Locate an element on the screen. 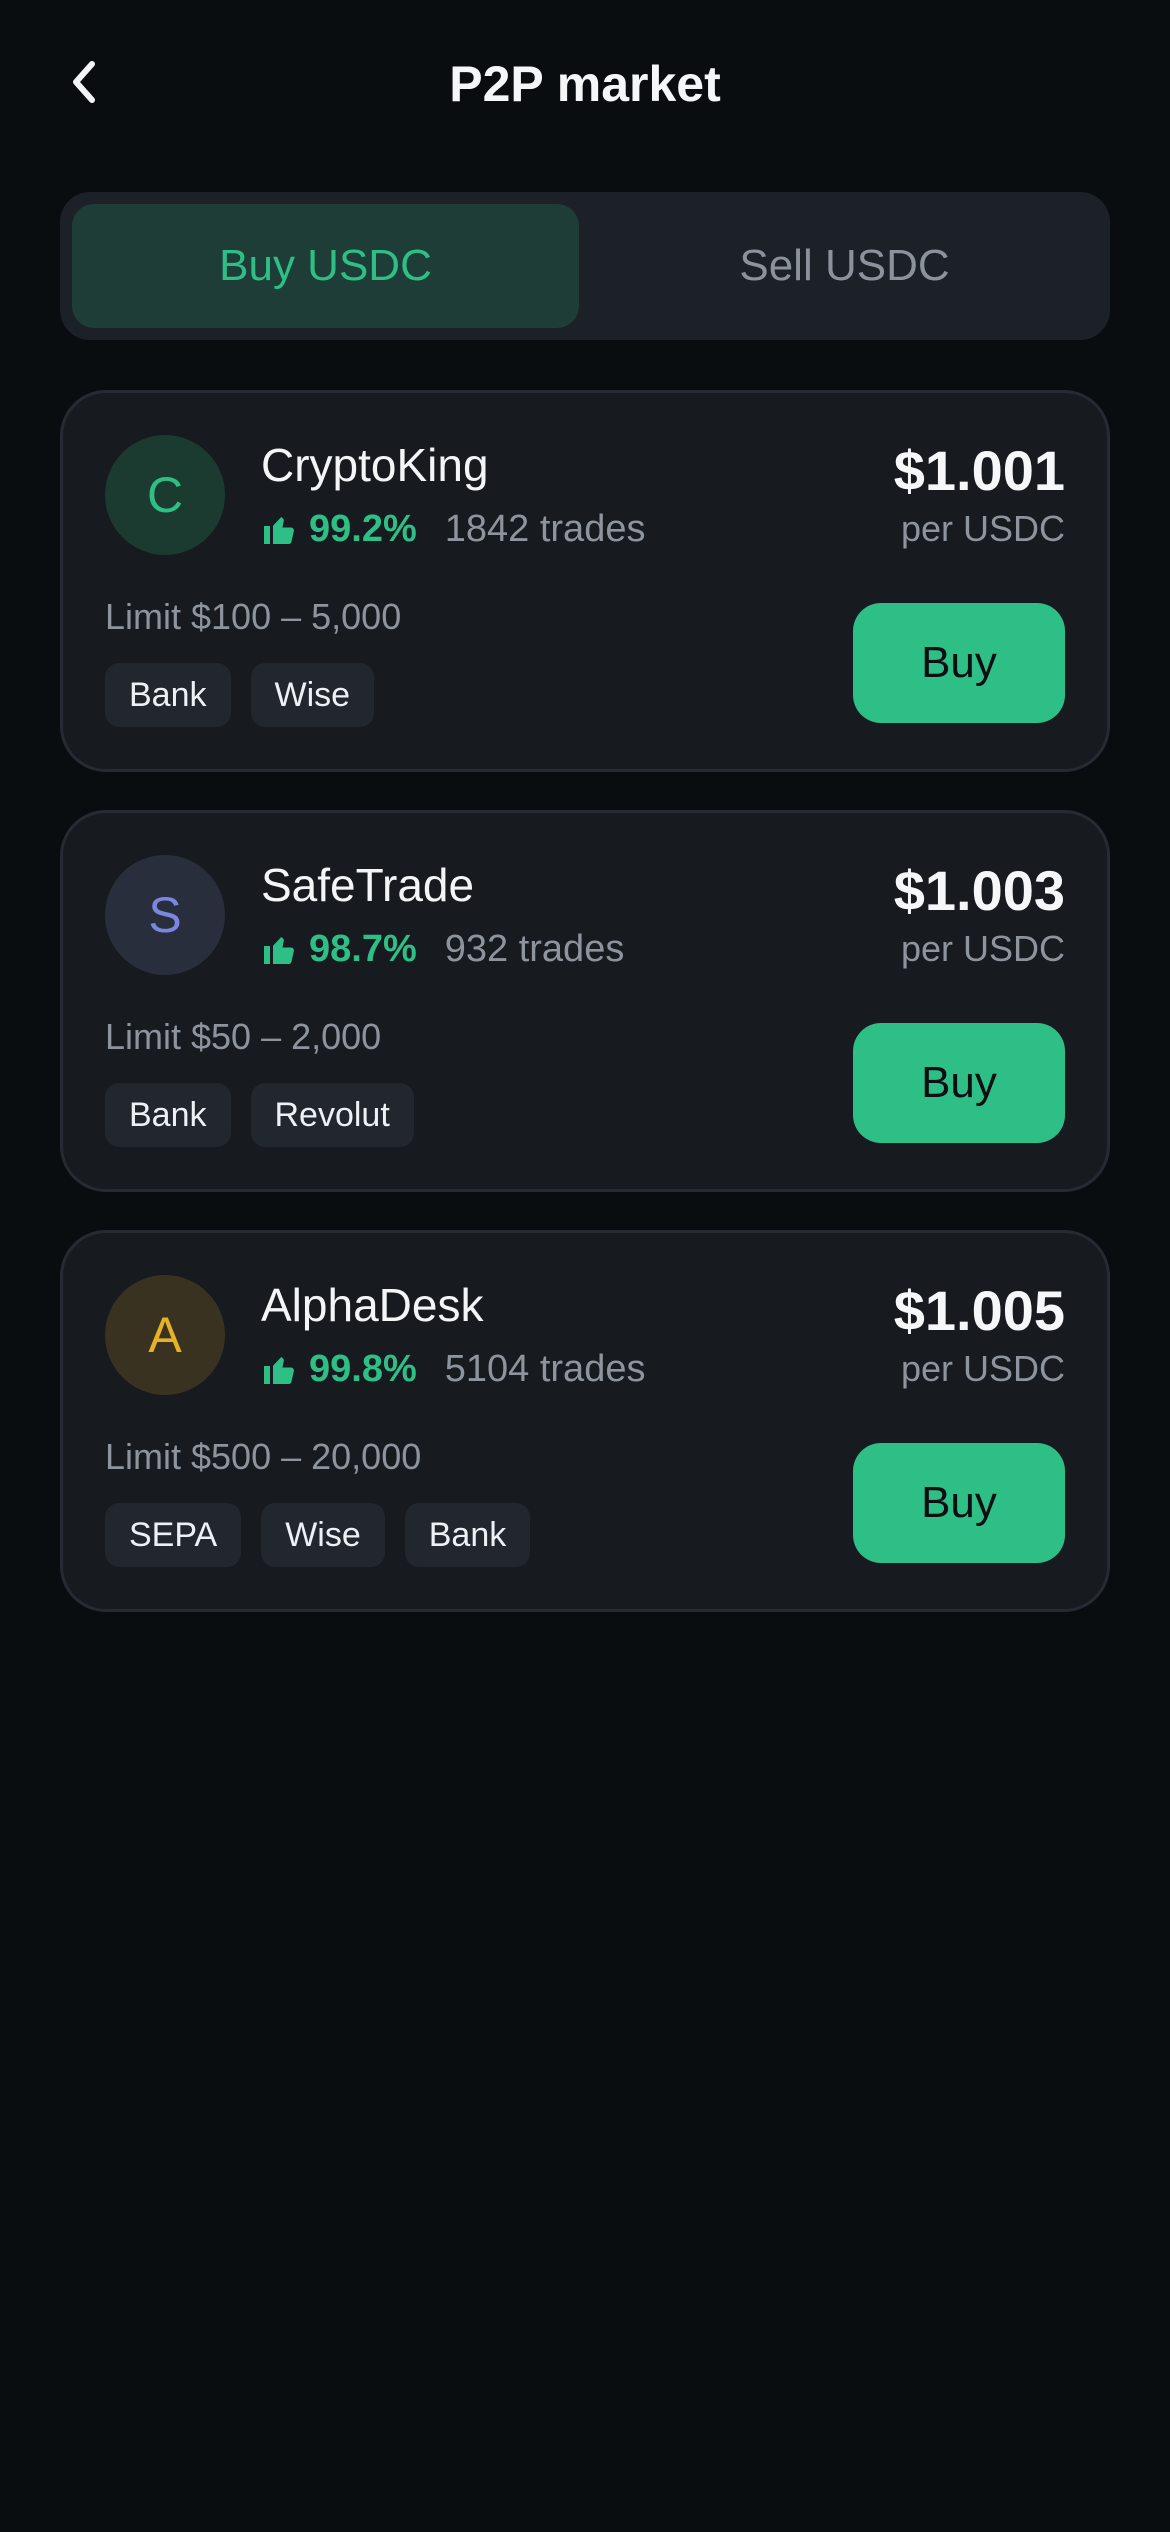 The image size is (1170, 2532). merchant-stats: 99.8% 5104 trades is located at coordinates (453, 1369).